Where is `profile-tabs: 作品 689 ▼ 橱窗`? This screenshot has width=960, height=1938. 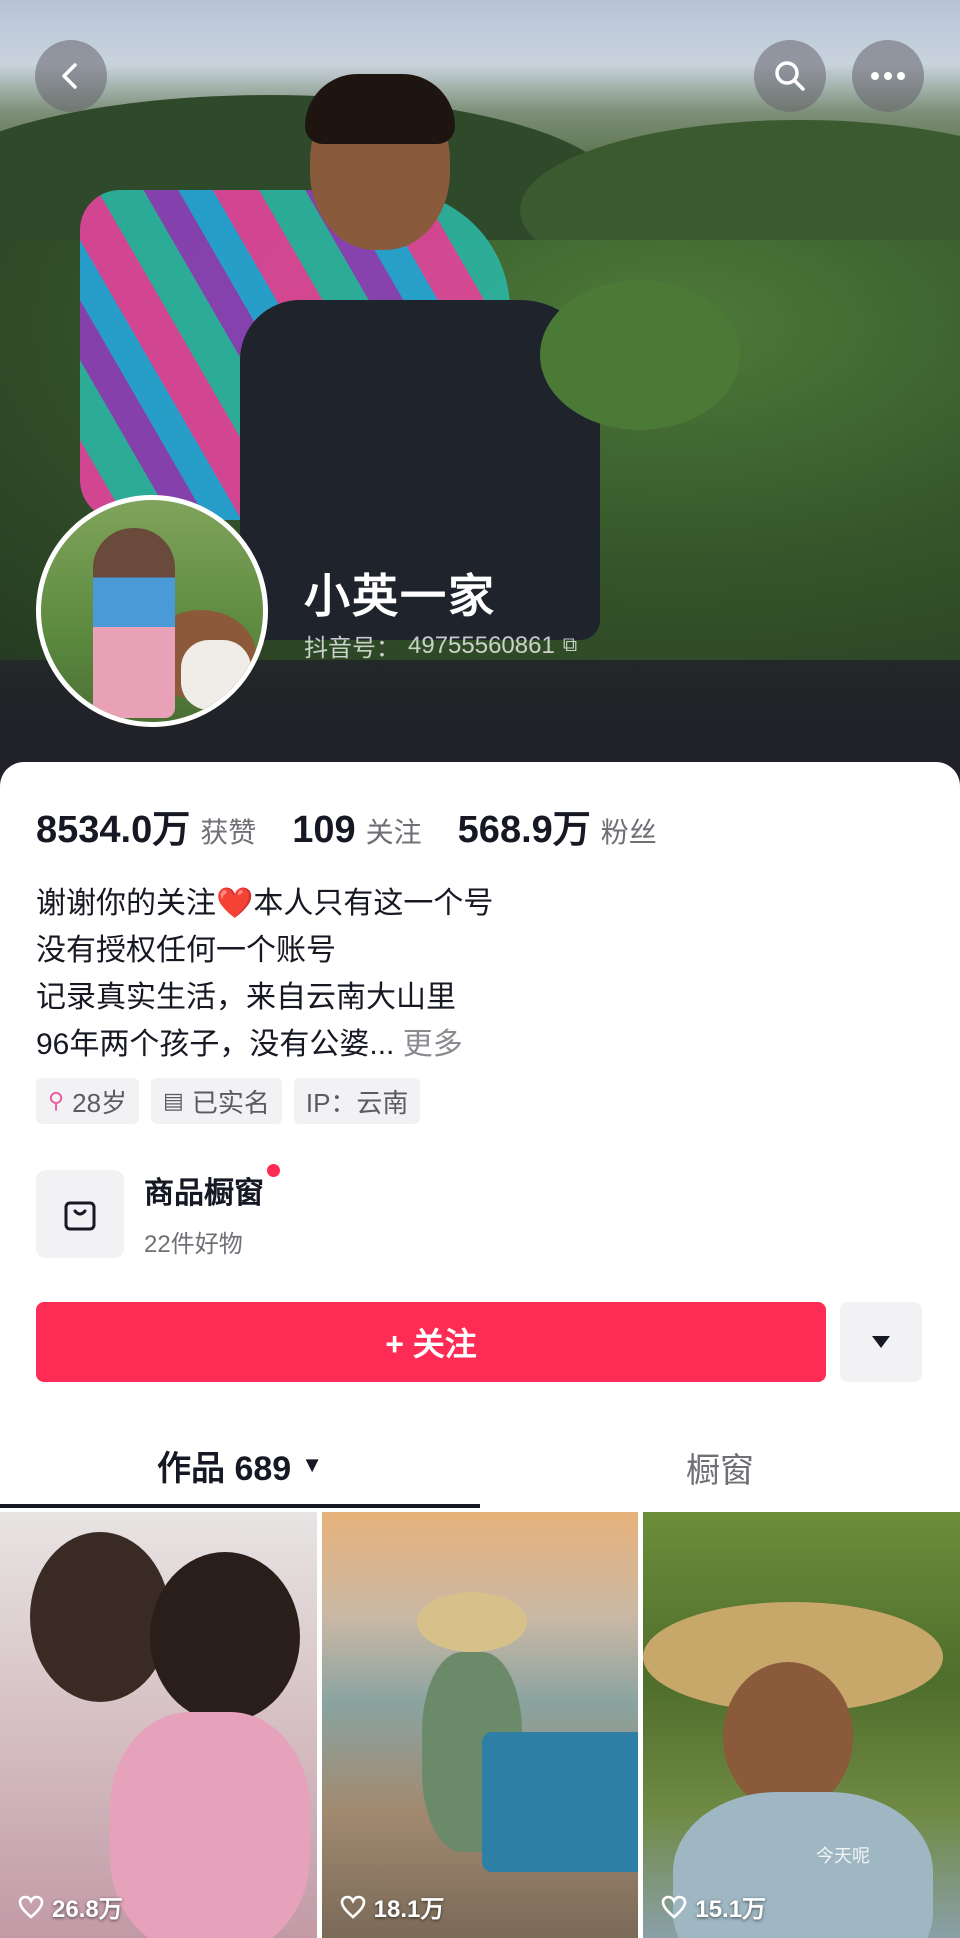
profile-tabs: 作品 689 ▼ 橱窗 is located at coordinates (480, 1467).